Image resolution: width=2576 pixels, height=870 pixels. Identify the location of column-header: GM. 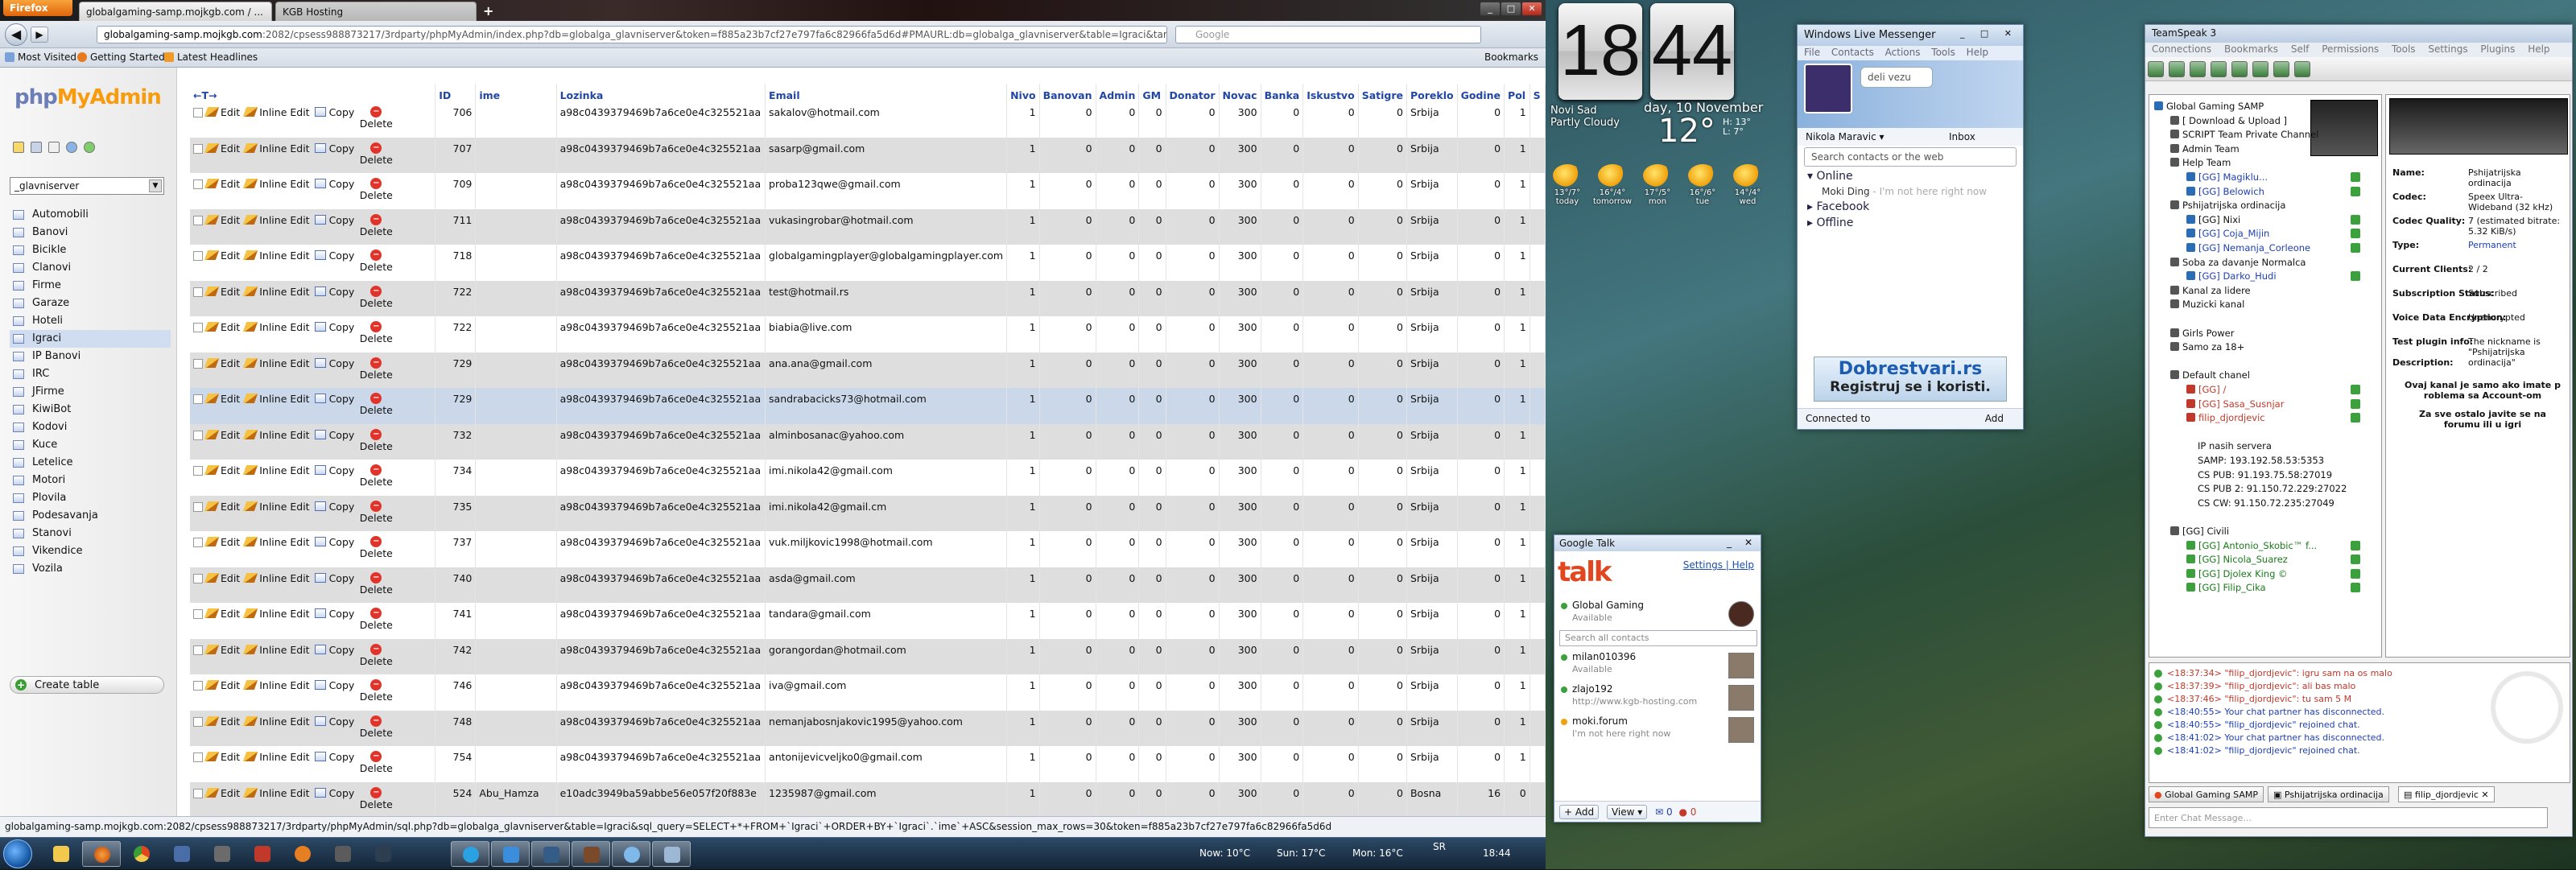
(1152, 92).